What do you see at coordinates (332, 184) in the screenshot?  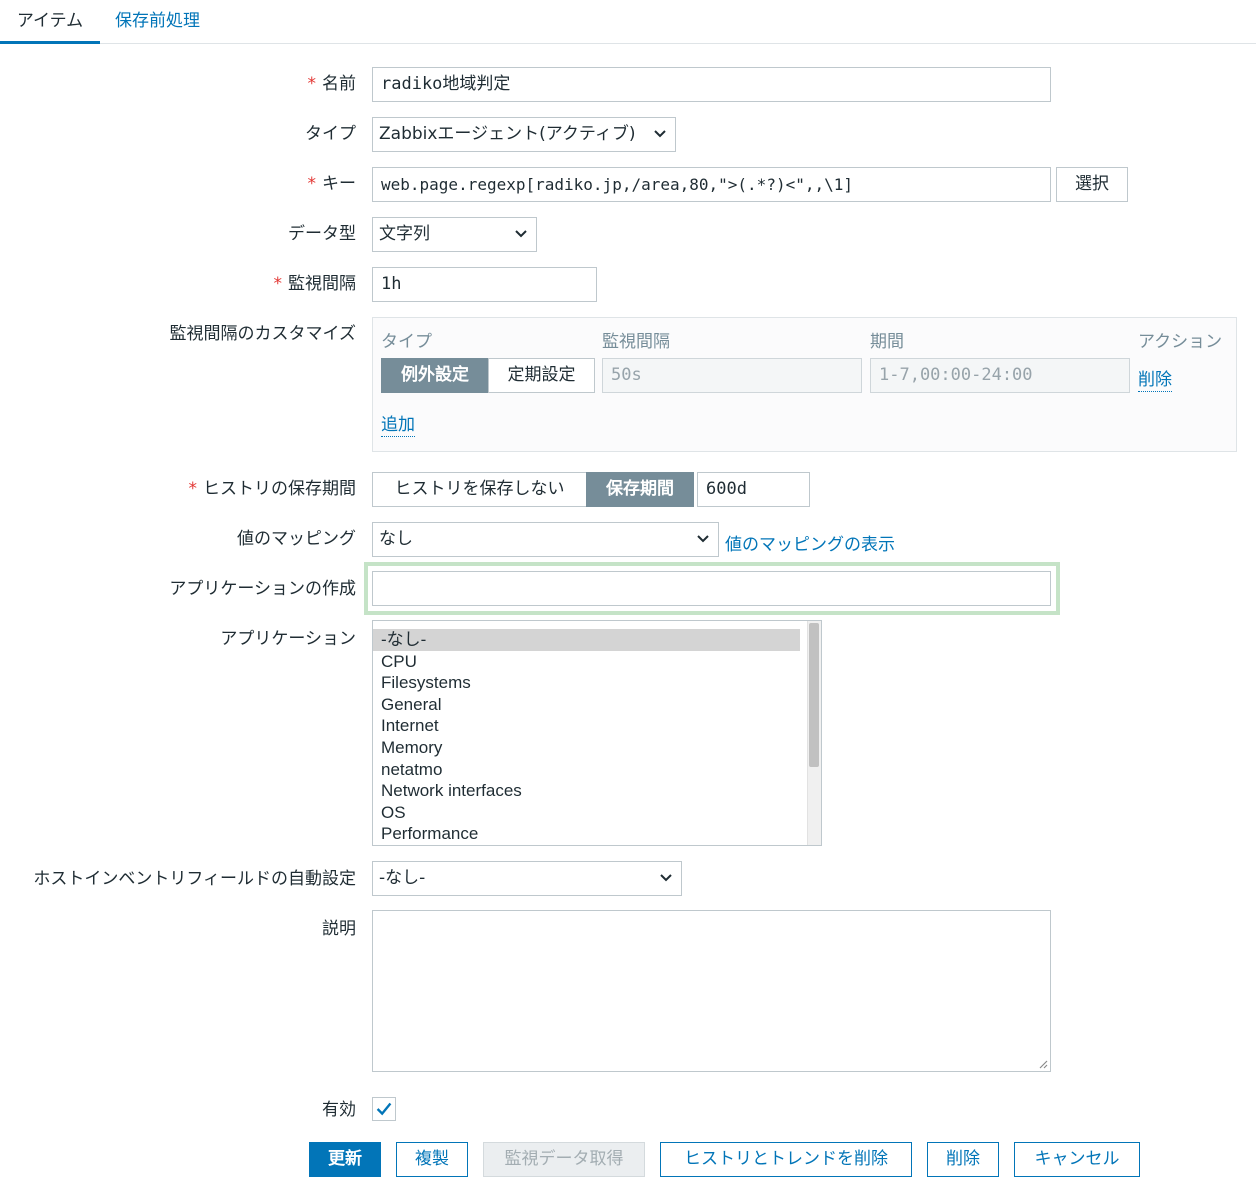 I see `key-label: * キー` at bounding box center [332, 184].